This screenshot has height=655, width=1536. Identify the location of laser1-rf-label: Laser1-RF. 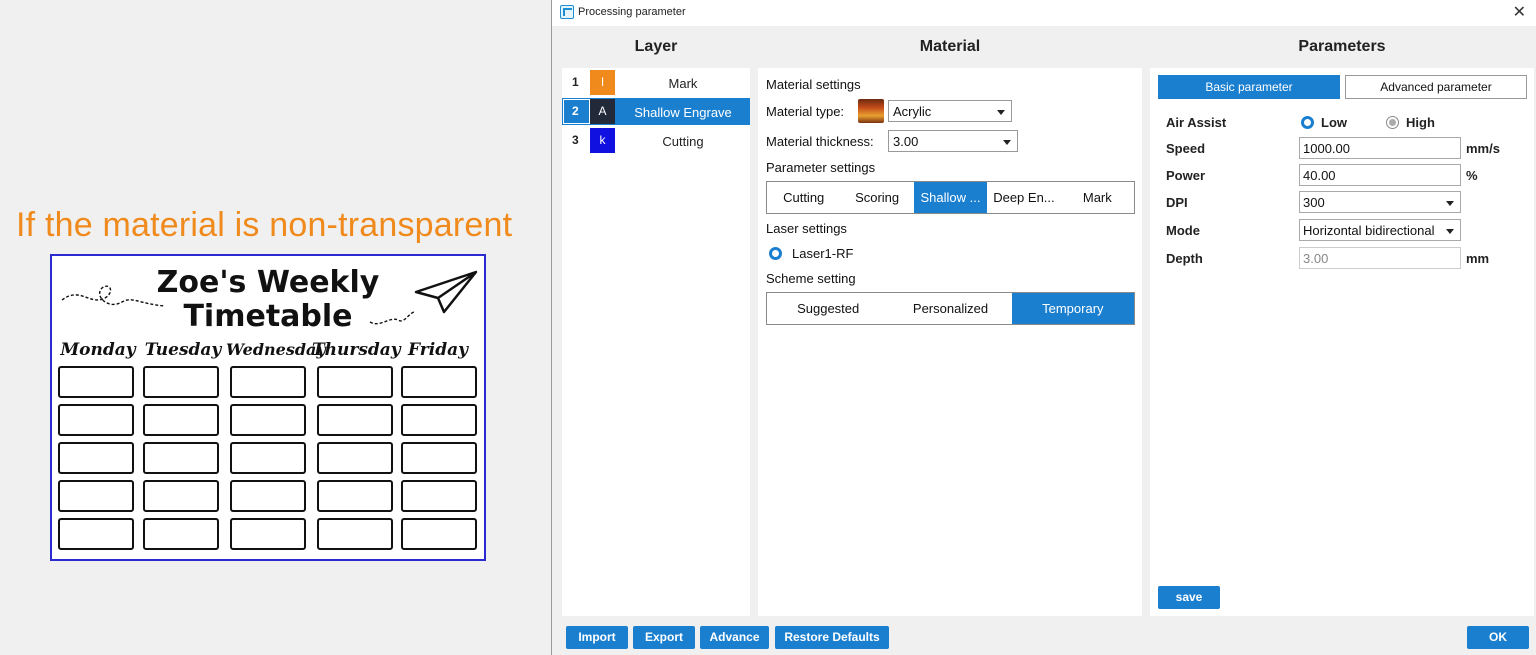
(823, 253).